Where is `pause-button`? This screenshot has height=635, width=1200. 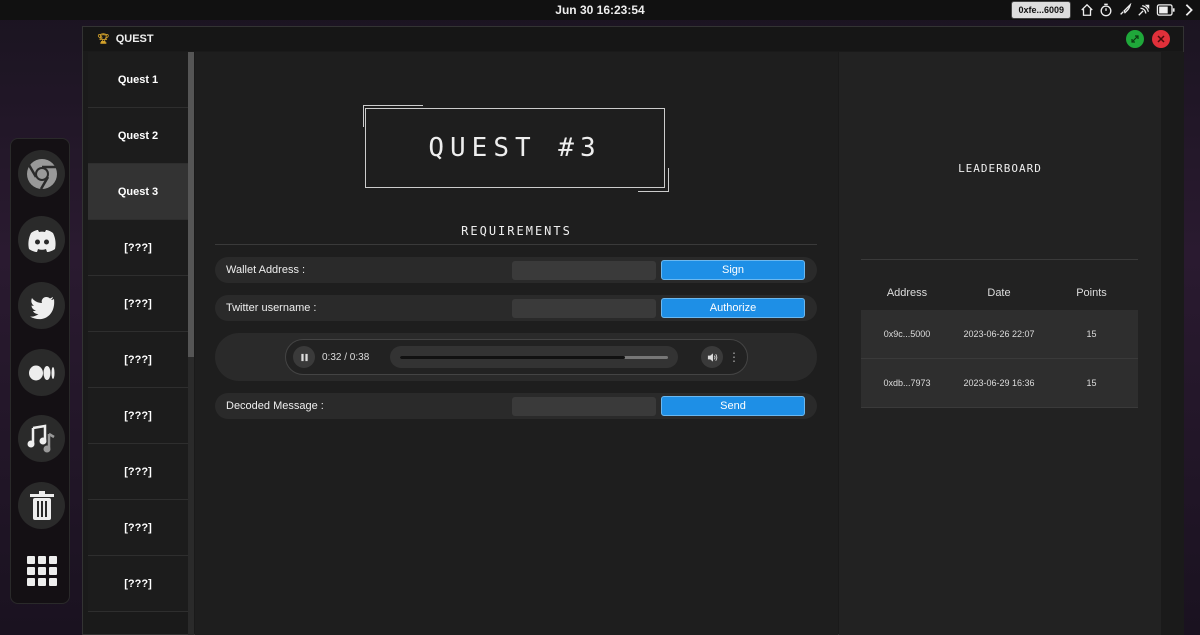
pause-button is located at coordinates (304, 357).